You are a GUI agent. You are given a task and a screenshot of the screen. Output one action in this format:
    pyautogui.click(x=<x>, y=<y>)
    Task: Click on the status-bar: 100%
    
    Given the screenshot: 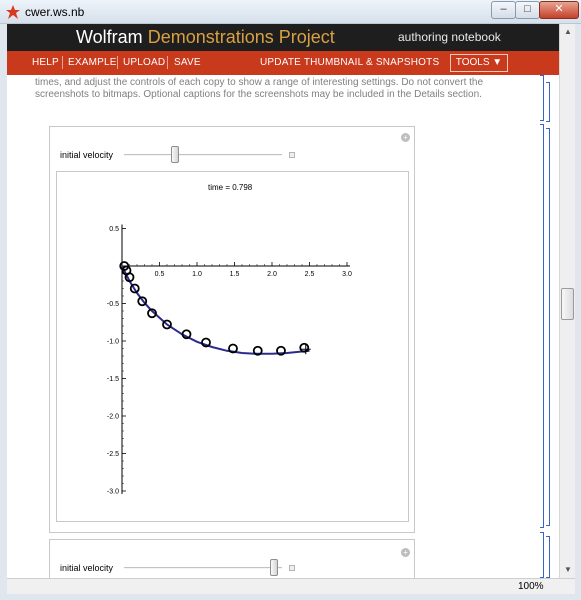 What is the action you would take?
    pyautogui.click(x=291, y=586)
    